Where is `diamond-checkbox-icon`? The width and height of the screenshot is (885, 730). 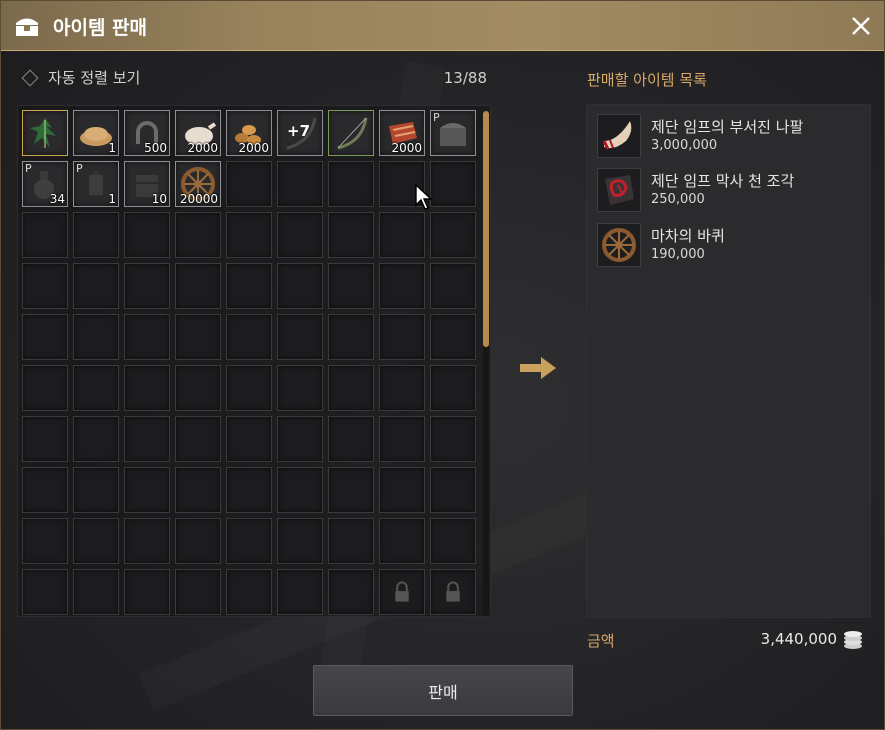
diamond-checkbox-icon is located at coordinates (30, 77).